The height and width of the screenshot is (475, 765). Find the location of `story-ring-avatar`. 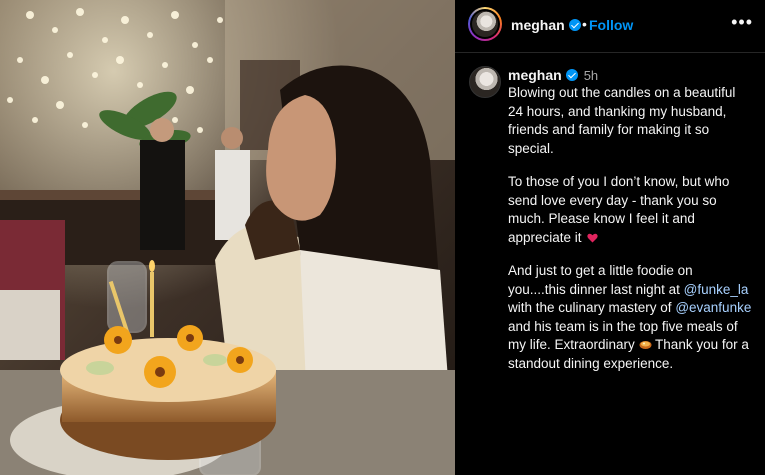

story-ring-avatar is located at coordinates (485, 24).